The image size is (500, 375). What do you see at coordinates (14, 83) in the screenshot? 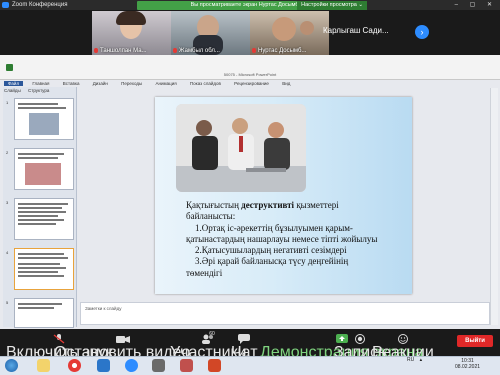
I see `ribbon-tab-file: Файл` at bounding box center [14, 83].